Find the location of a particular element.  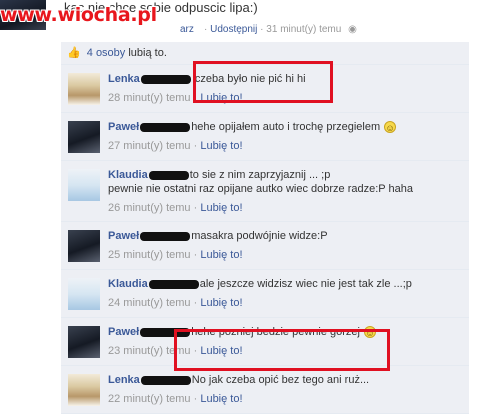

comment-text: hehe opijałem auto i trochę przegielem is located at coordinates (286, 127).